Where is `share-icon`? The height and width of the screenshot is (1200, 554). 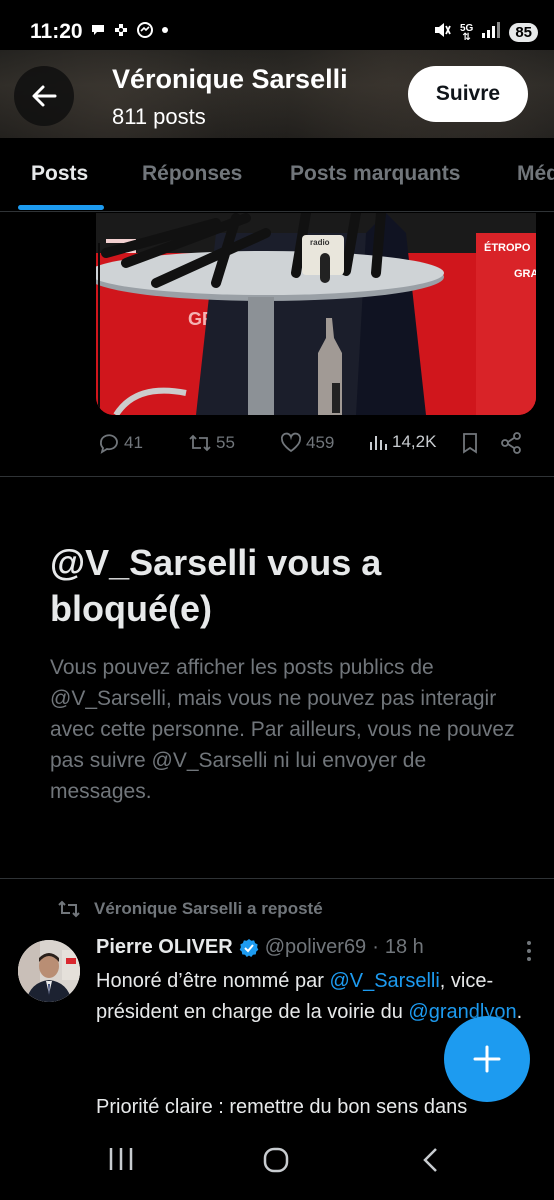 share-icon is located at coordinates (511, 443).